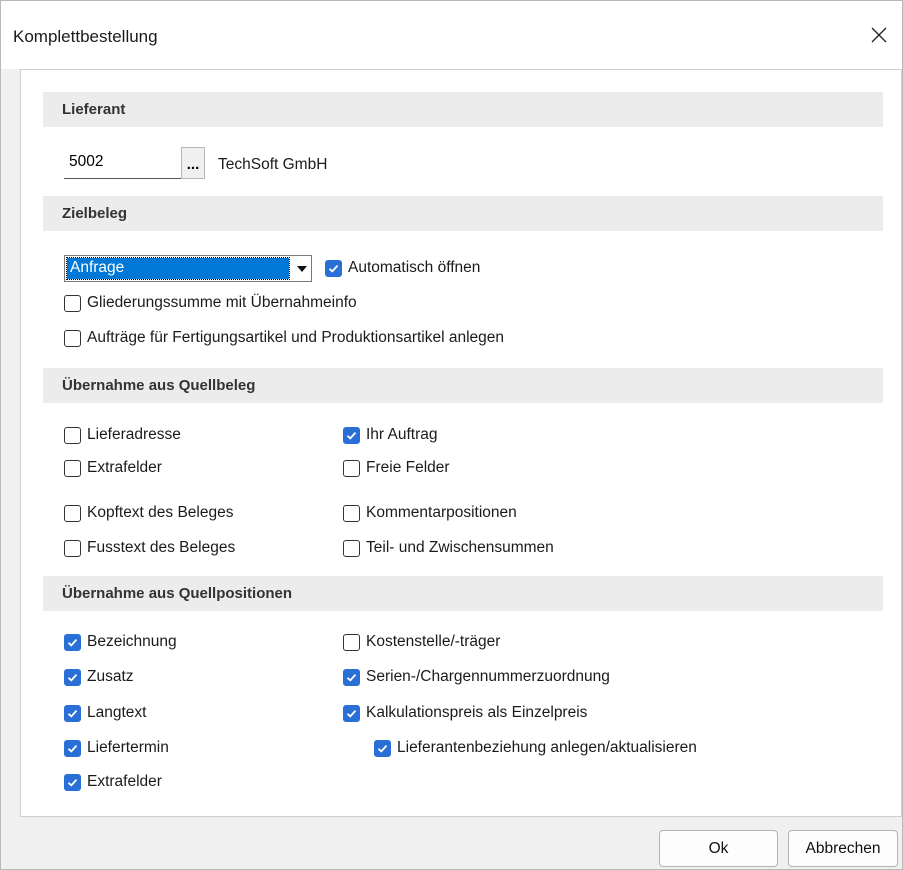  I want to click on checkbox-fusstext: Fusstext des Beleges, so click(149, 548).